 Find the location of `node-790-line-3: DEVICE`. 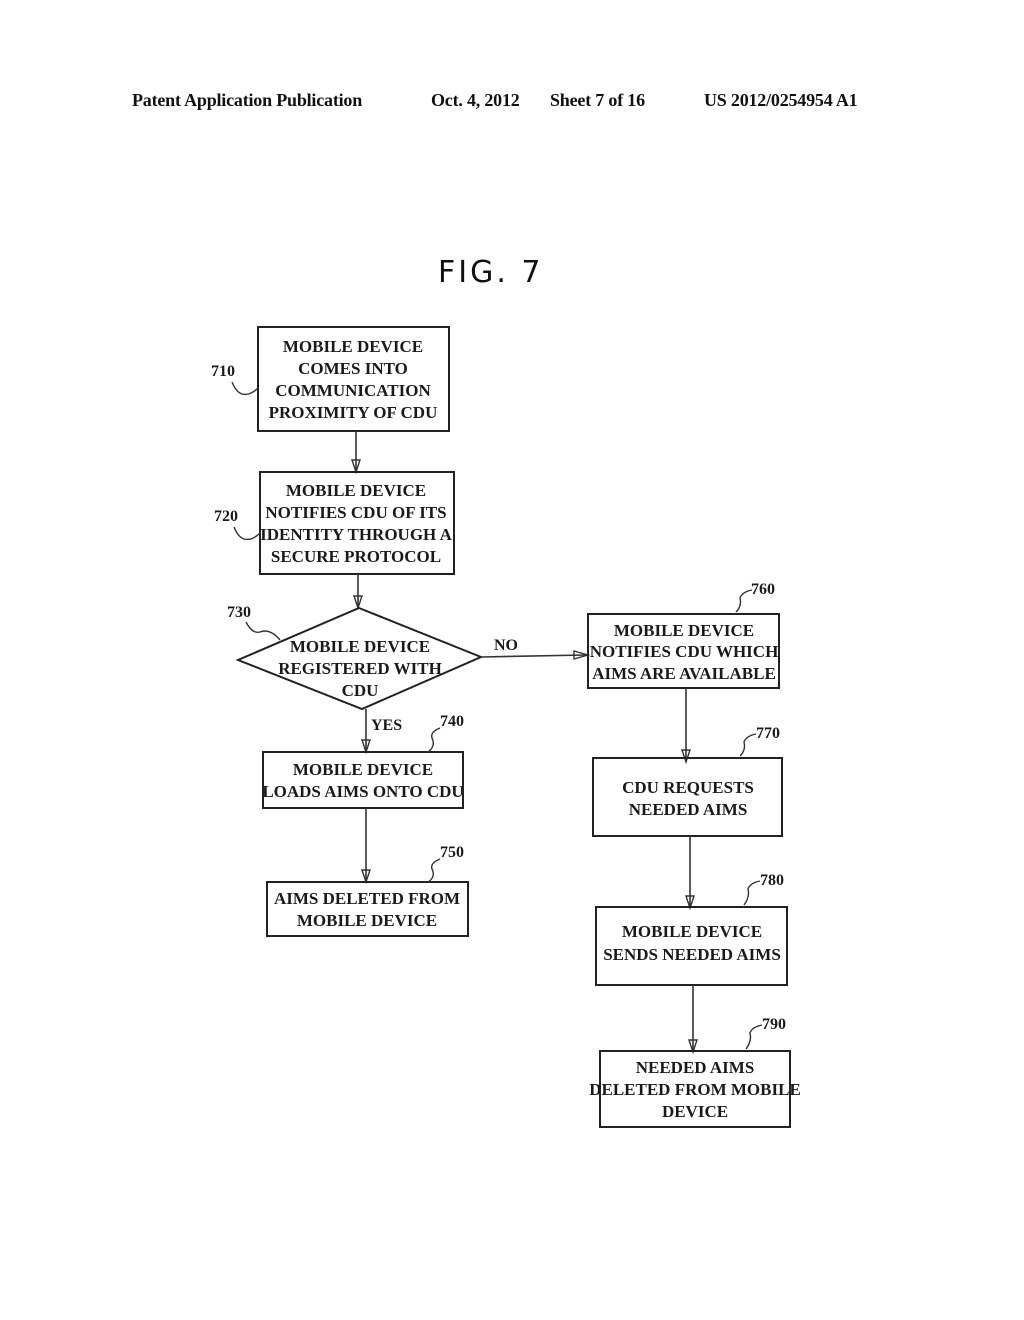

node-790-line-3: DEVICE is located at coordinates (695, 1111).